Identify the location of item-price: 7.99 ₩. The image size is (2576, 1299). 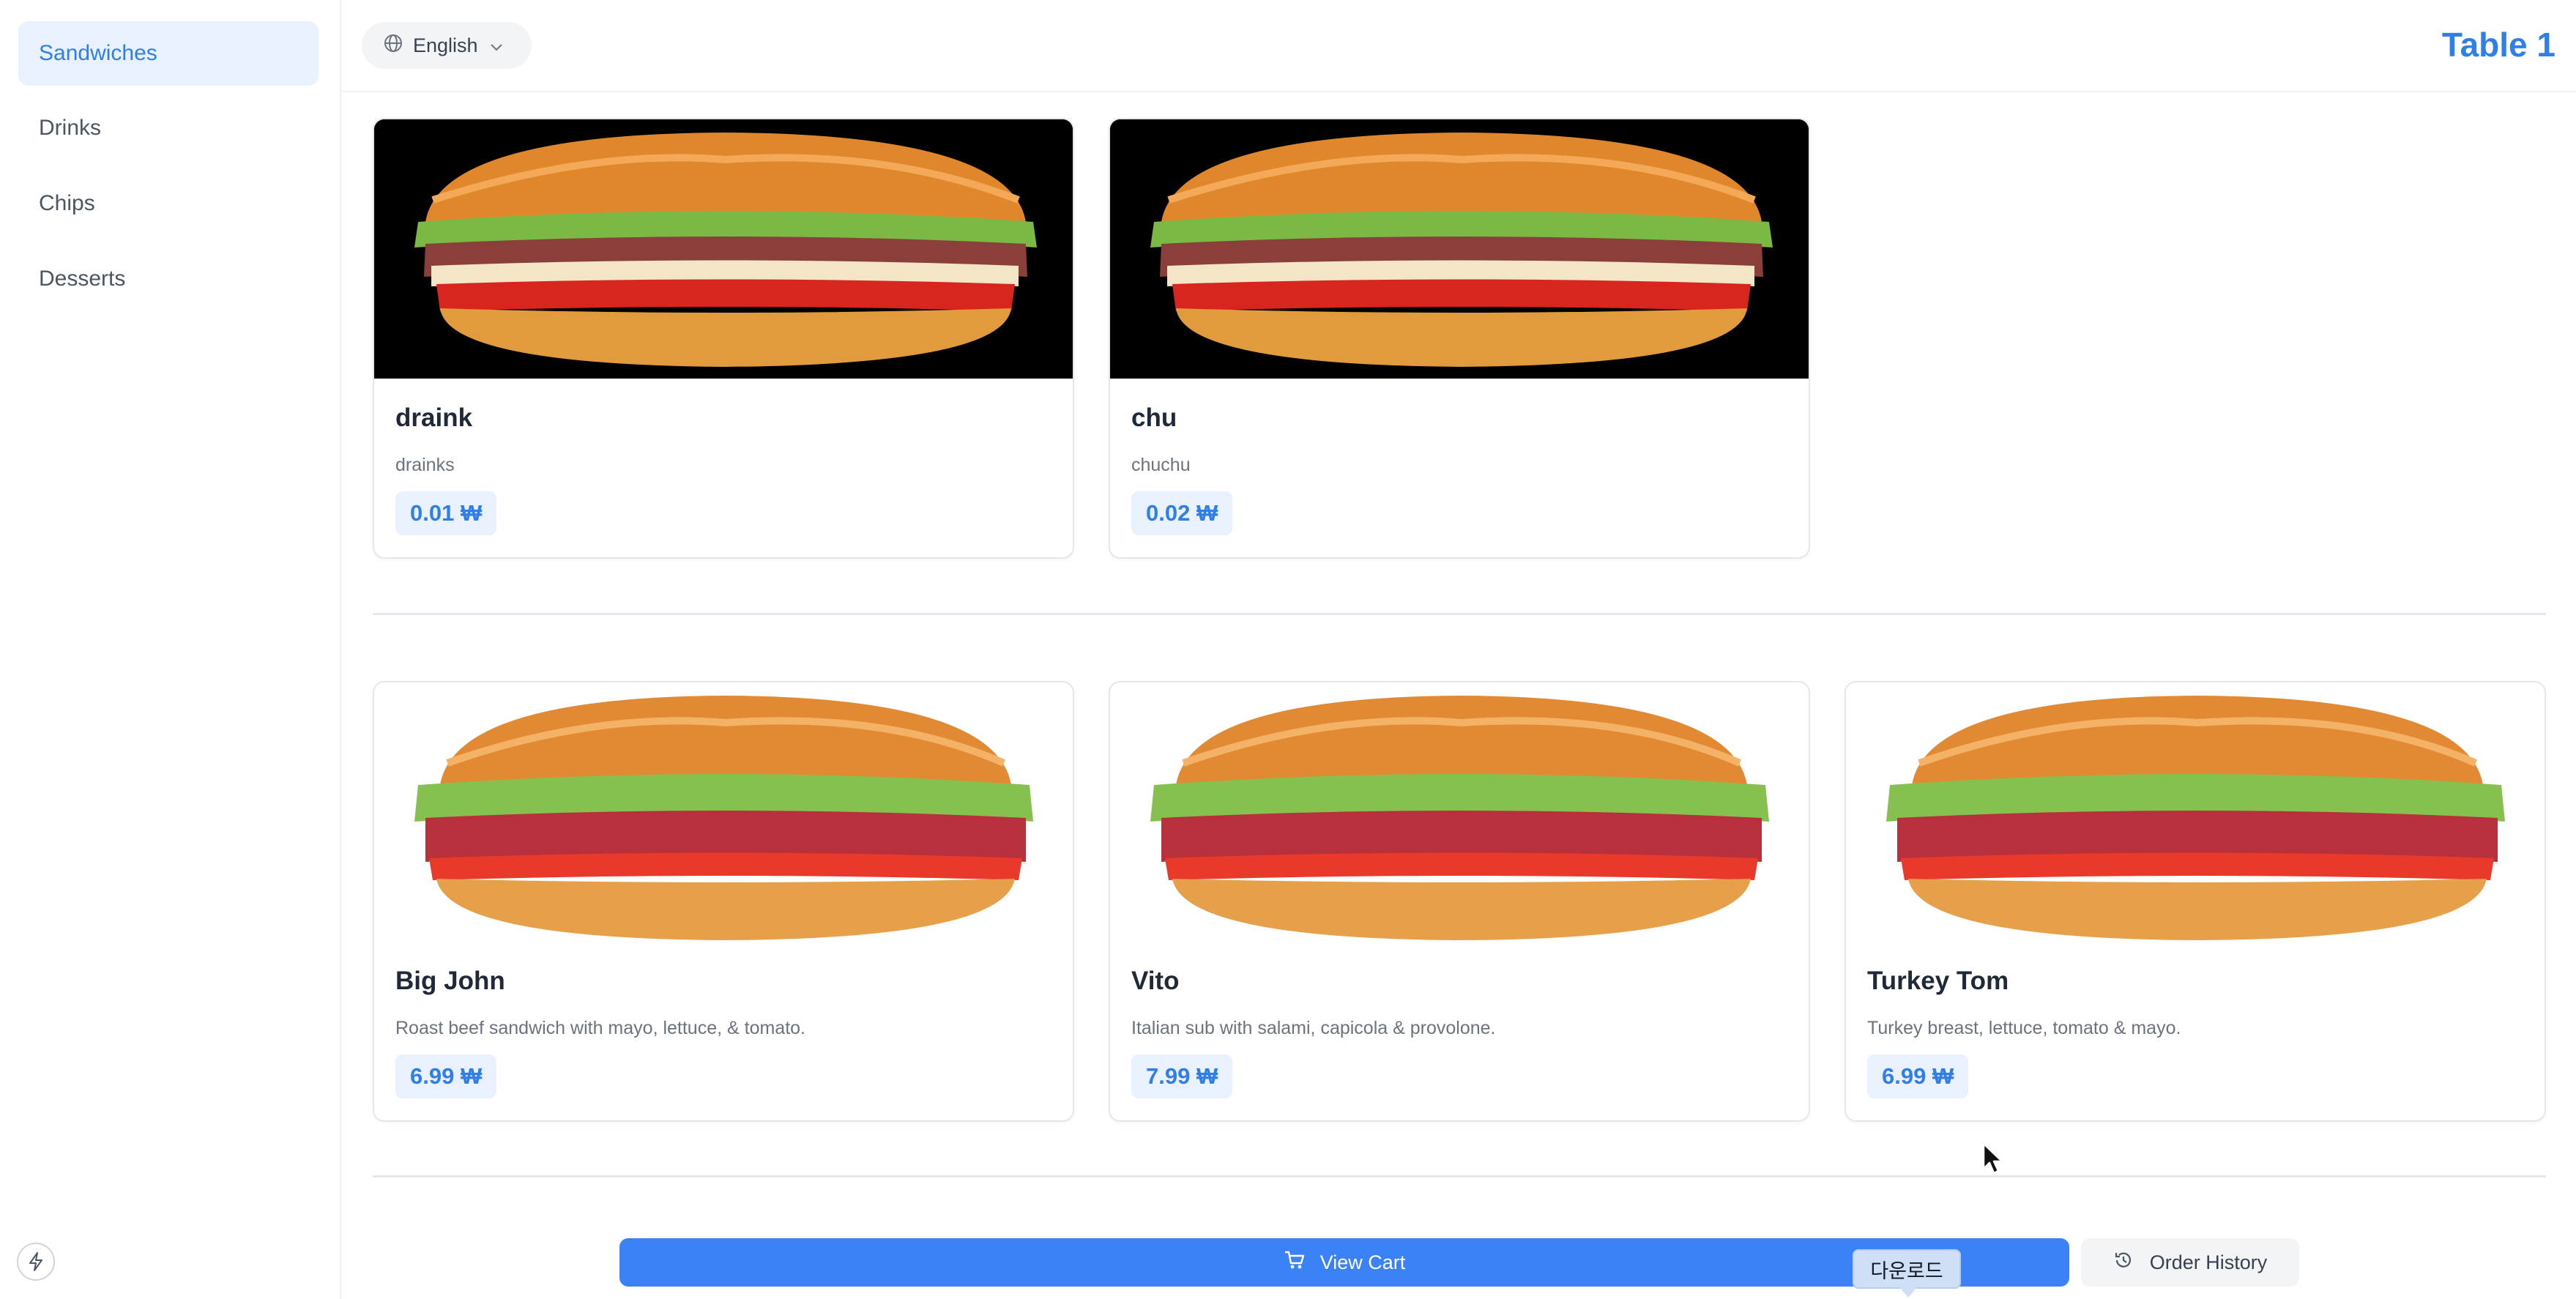
(1182, 1076).